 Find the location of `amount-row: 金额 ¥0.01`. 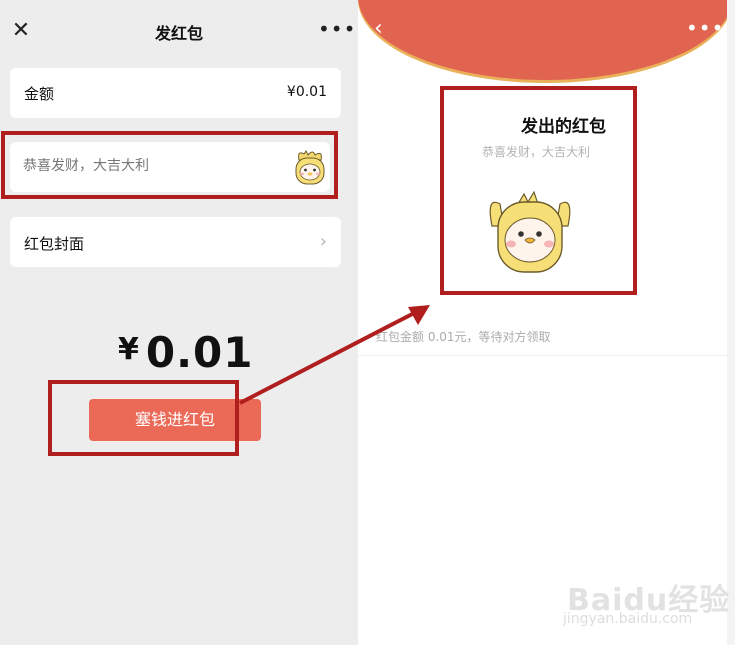

amount-row: 金额 ¥0.01 is located at coordinates (175, 93).